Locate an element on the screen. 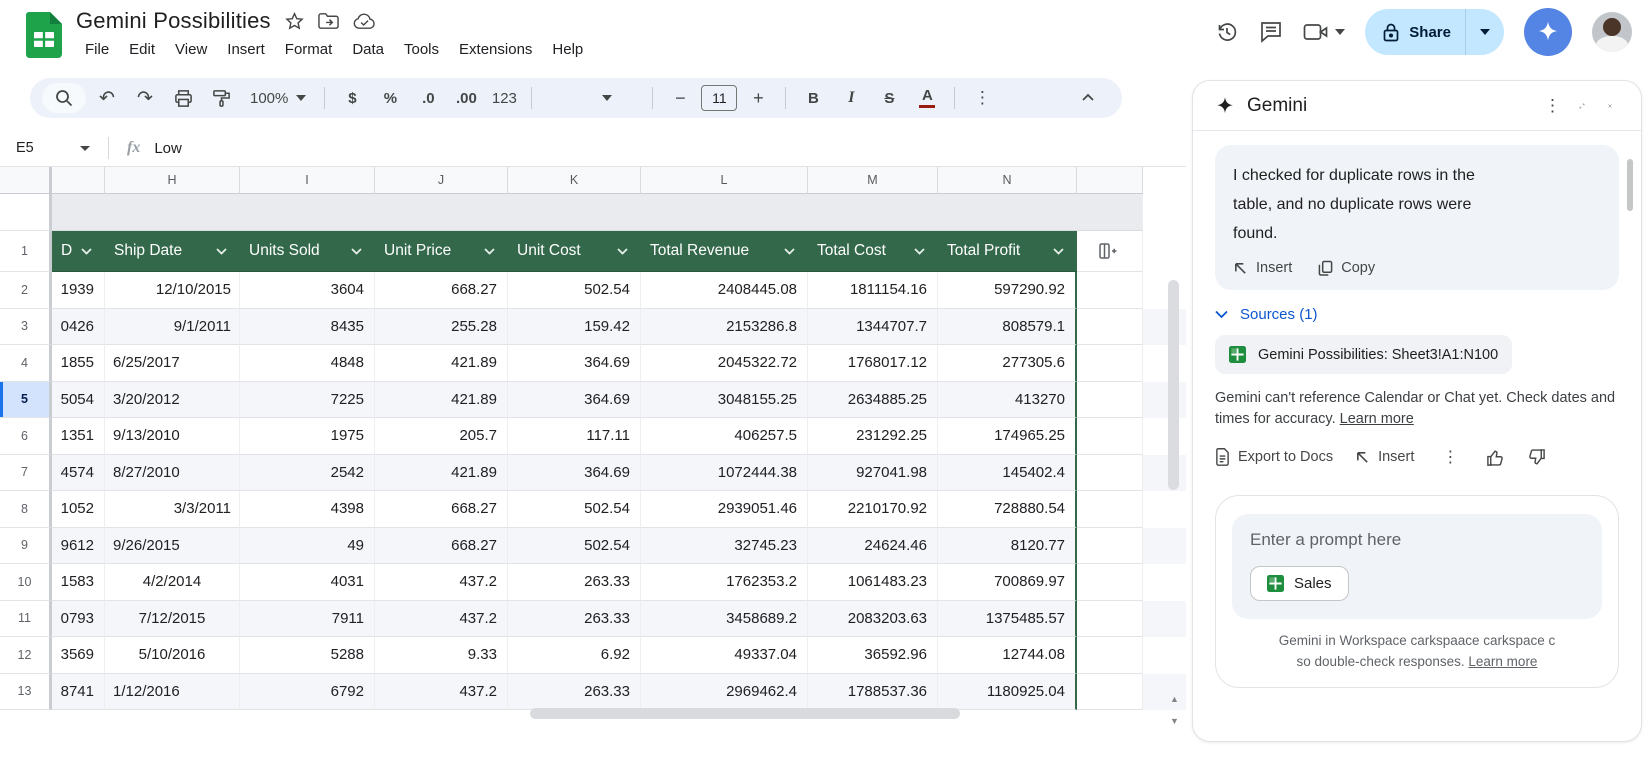 This screenshot has height=760, width=1650. column-header-H: H is located at coordinates (172, 180).